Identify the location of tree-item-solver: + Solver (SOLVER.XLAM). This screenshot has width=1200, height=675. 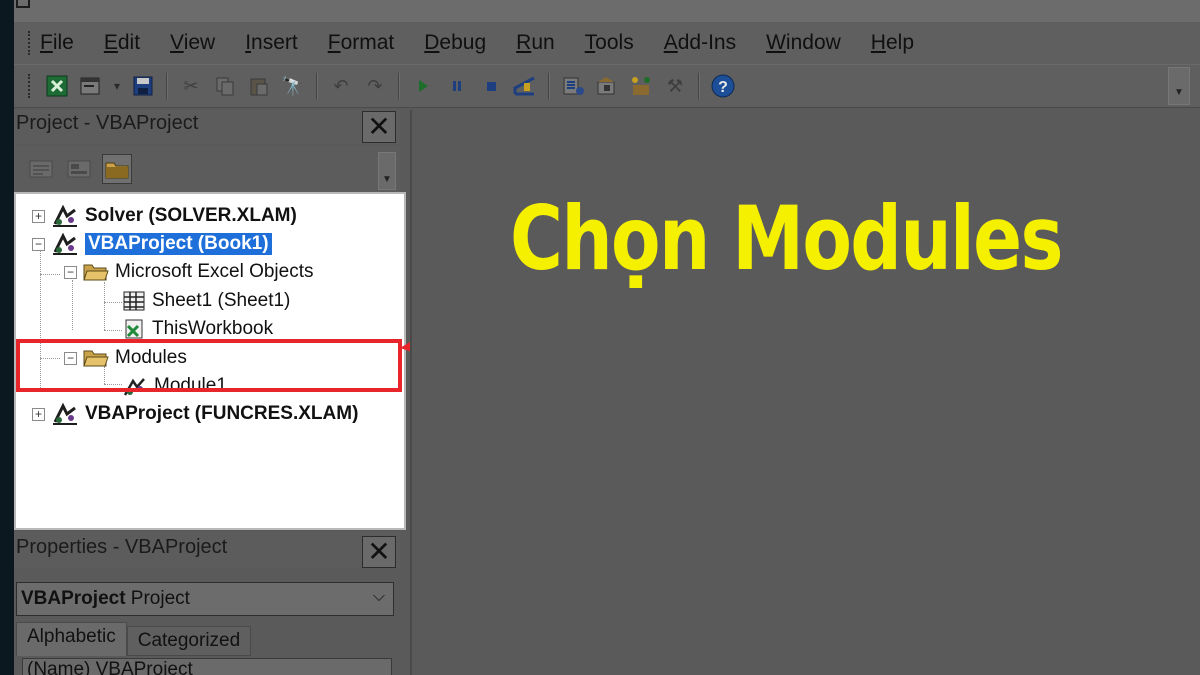
(164, 216).